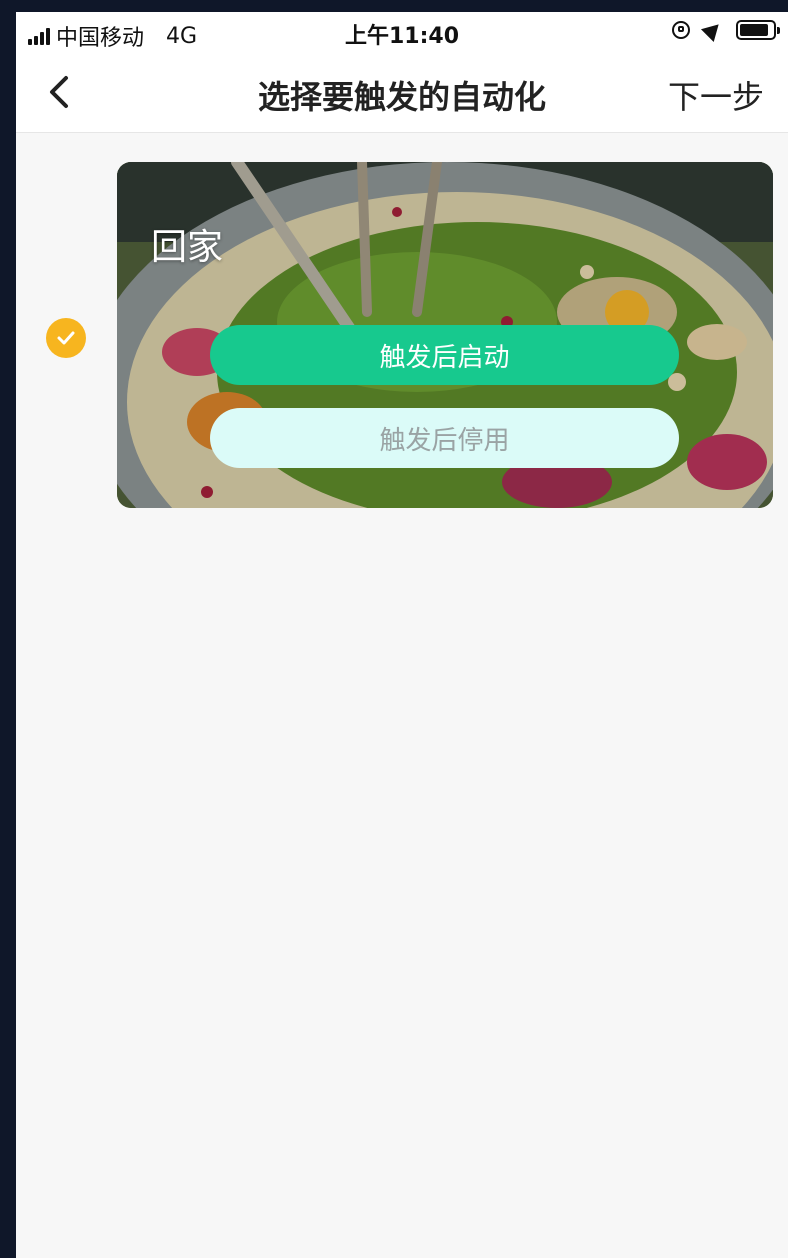  Describe the element at coordinates (681, 30) in the screenshot. I see `orientation-lock-icon` at that location.